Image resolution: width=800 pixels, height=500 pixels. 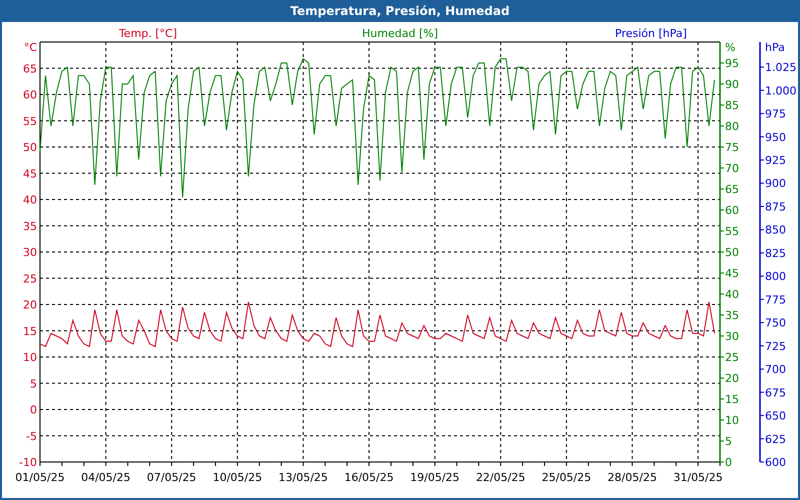 I want to click on axis-unit: %, so click(x=730, y=47).